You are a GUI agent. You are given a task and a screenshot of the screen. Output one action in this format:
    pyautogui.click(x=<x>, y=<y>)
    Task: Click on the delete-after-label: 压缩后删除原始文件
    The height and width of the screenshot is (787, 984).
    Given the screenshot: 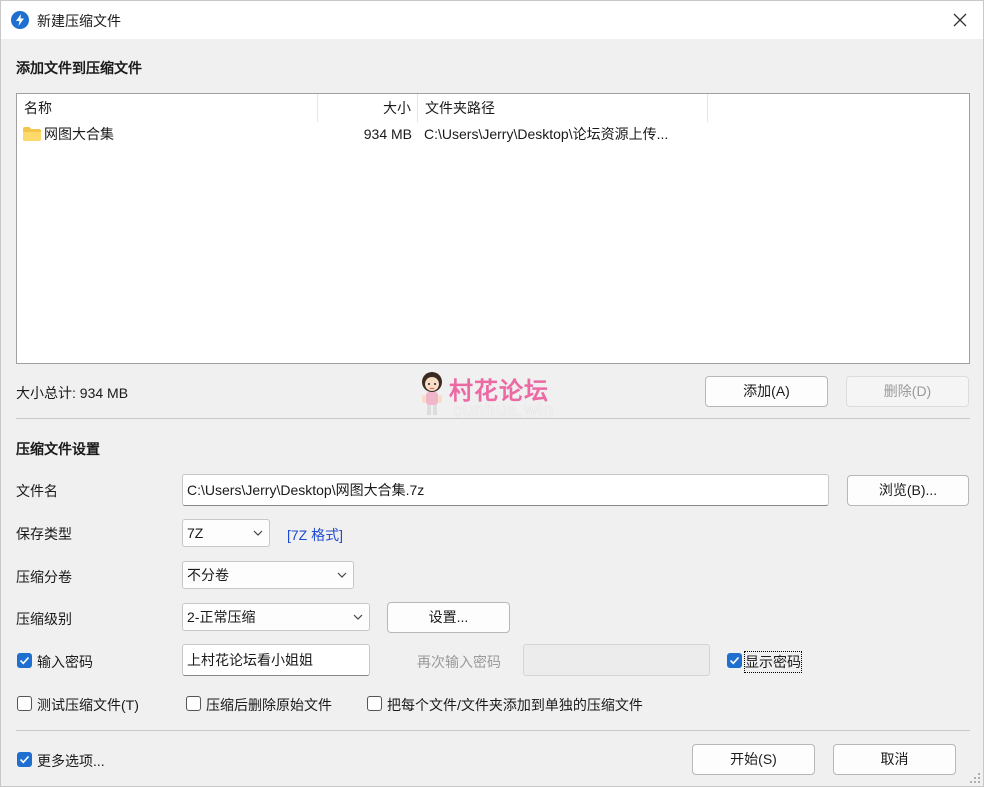 What is the action you would take?
    pyautogui.click(x=269, y=705)
    